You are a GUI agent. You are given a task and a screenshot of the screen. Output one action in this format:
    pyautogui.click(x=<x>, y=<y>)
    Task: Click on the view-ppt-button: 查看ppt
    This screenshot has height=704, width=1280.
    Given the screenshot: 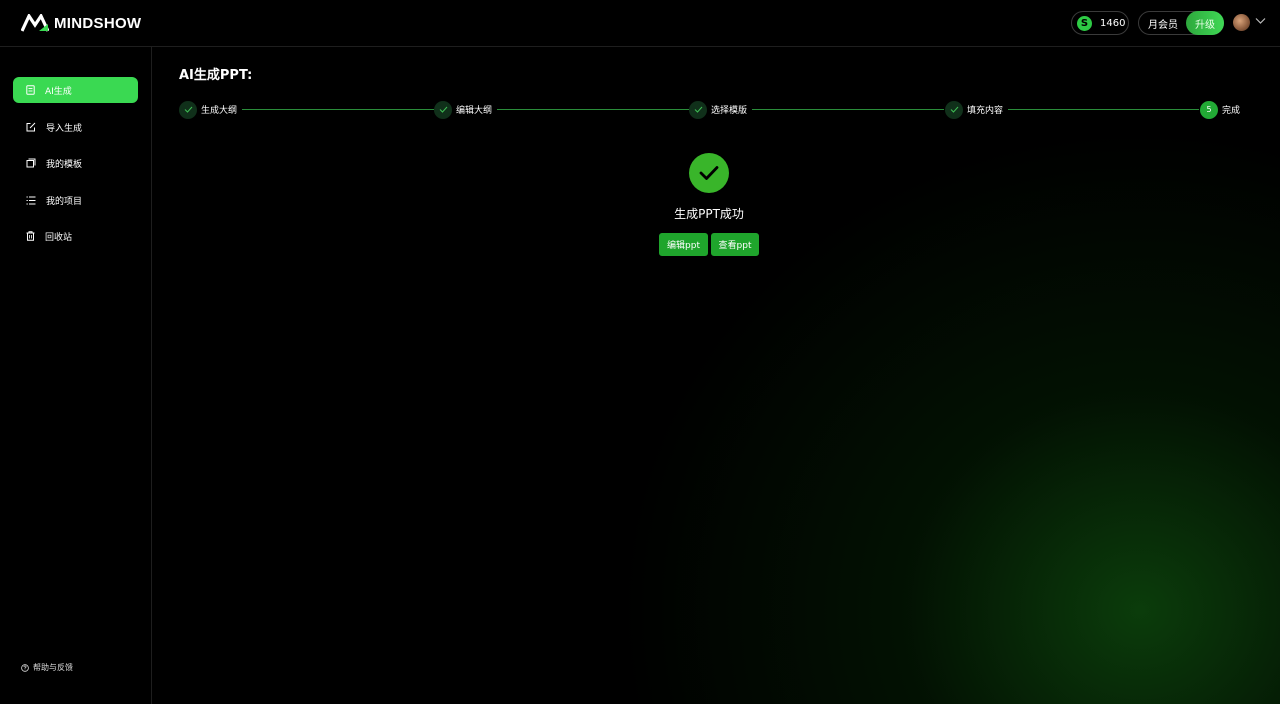 What is the action you would take?
    pyautogui.click(x=735, y=244)
    